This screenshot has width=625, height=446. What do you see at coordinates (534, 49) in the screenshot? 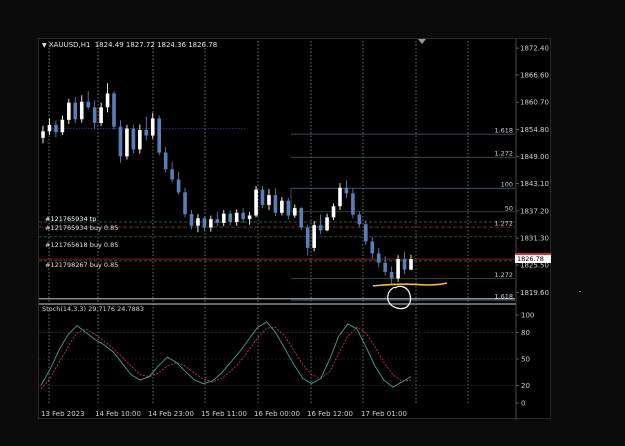
I see `price-tick-label: 1872.40` at bounding box center [534, 49].